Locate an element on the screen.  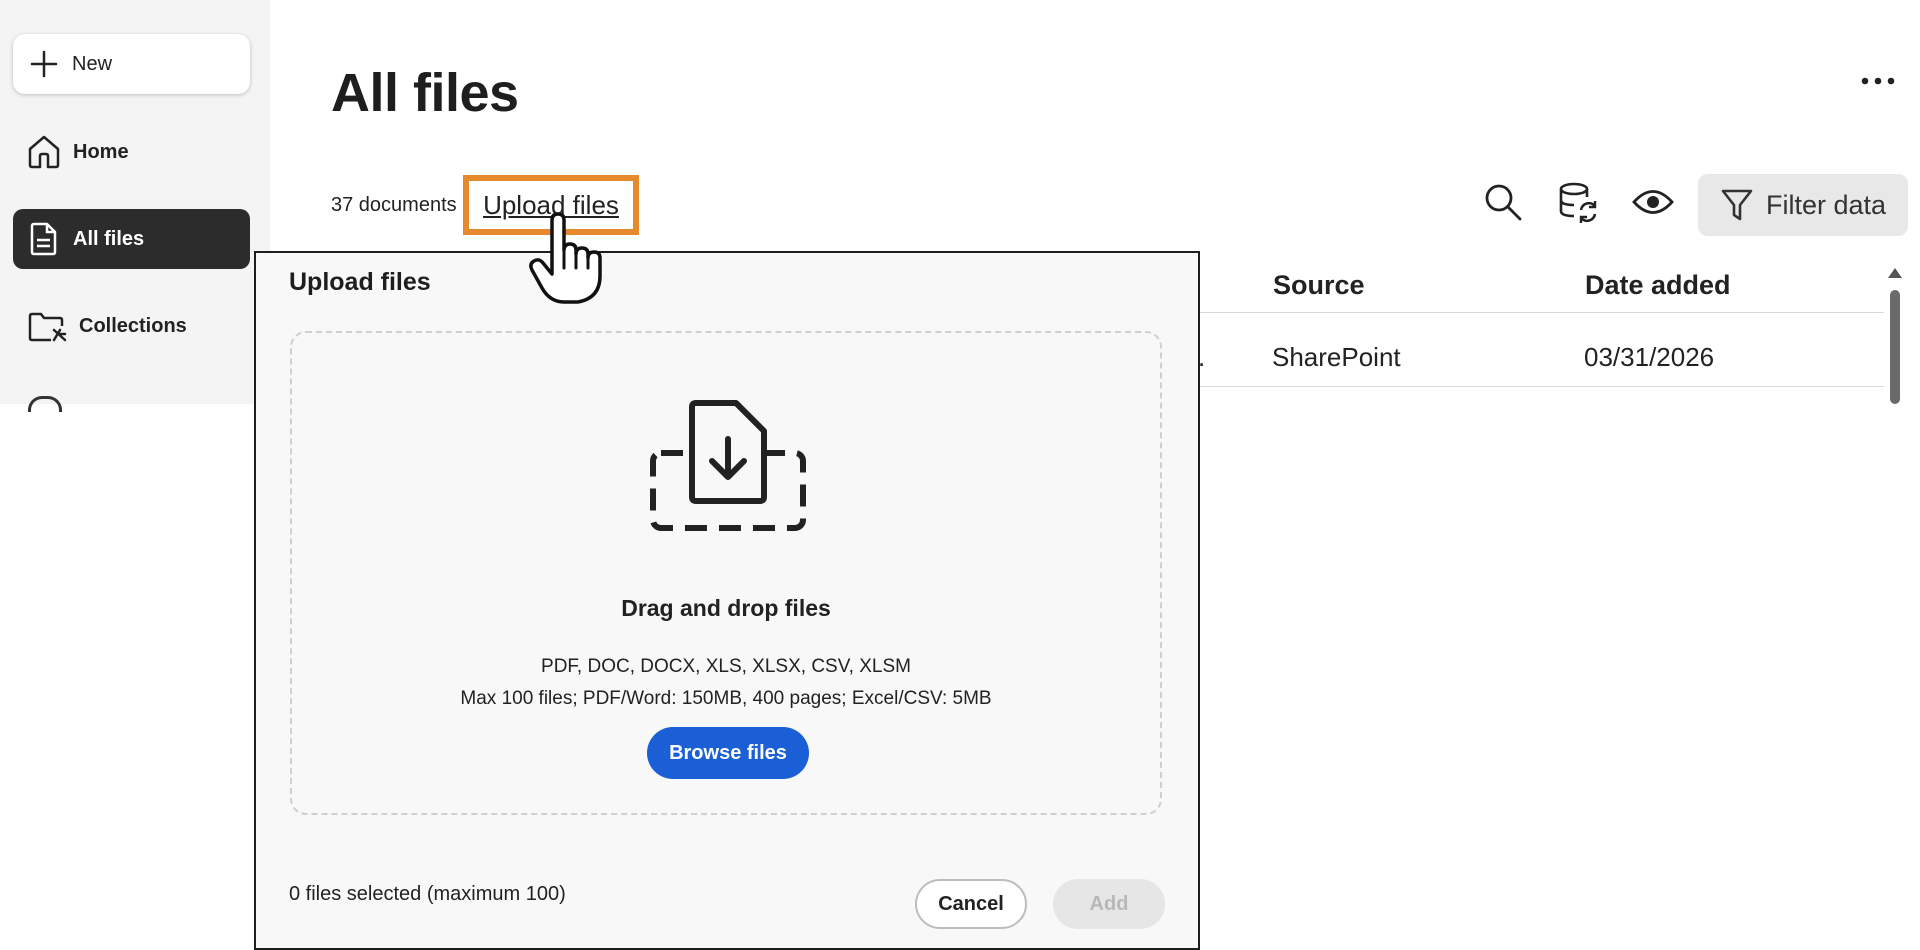
document-icon is located at coordinates (43, 239).